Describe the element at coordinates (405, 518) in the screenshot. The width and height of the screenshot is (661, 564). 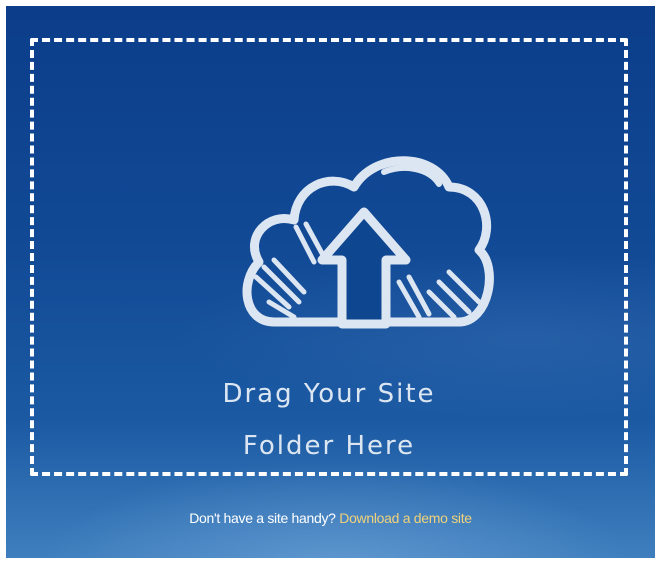
I see `download-demo-site-link: Download a demo site` at that location.